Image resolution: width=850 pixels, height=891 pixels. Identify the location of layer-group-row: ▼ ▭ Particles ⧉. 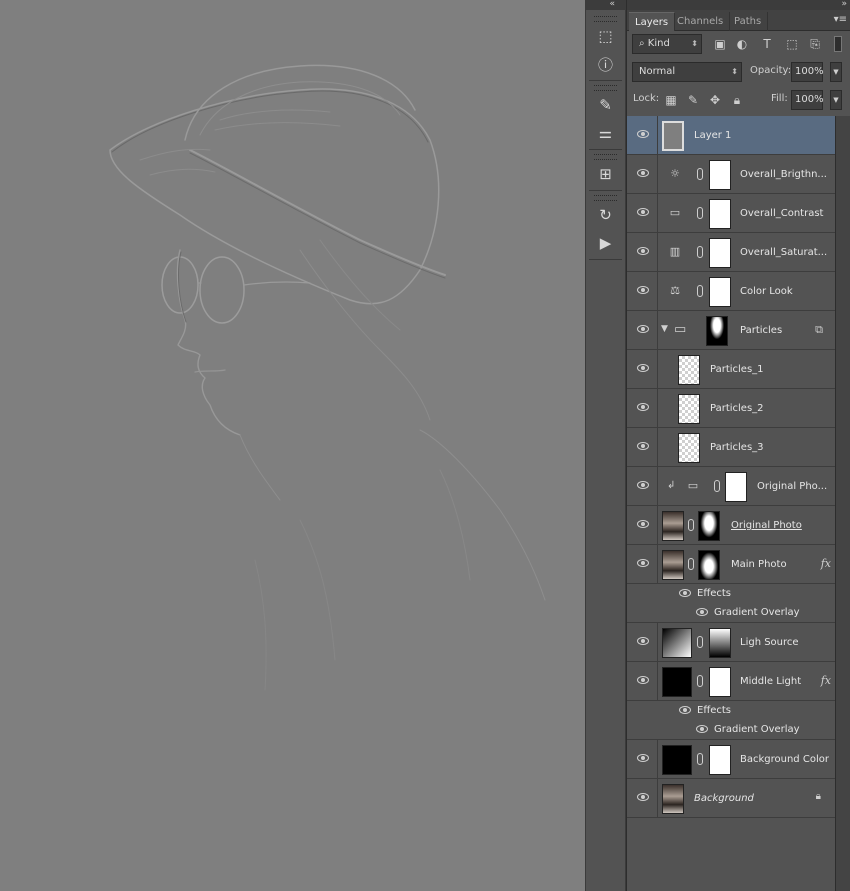
(731, 330).